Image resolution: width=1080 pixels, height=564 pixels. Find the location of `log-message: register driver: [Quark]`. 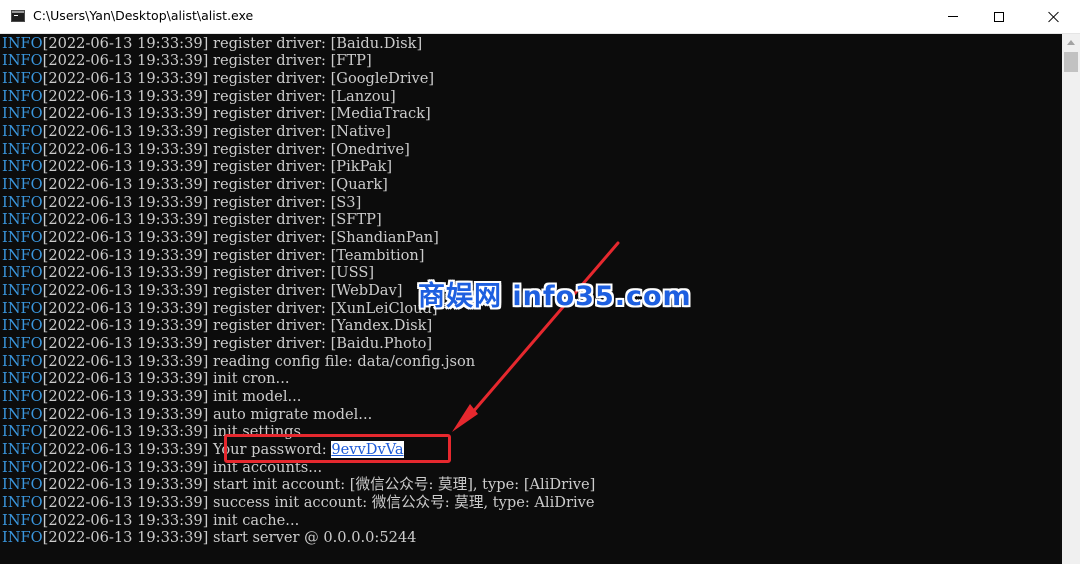

log-message: register driver: [Quark] is located at coordinates (298, 184).